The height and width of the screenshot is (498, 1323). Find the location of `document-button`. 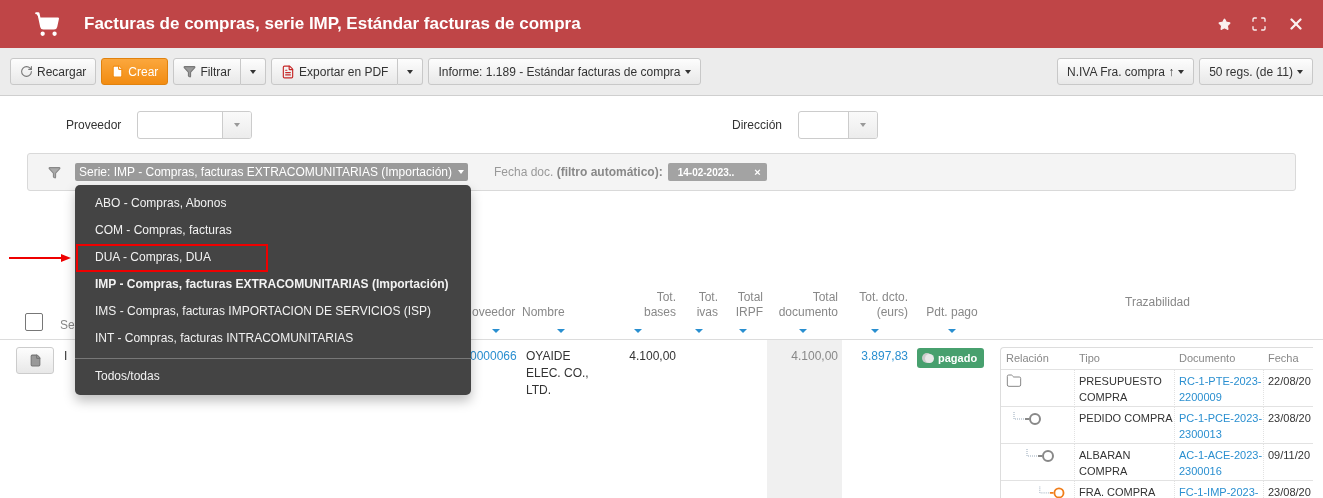

document-button is located at coordinates (35, 360).